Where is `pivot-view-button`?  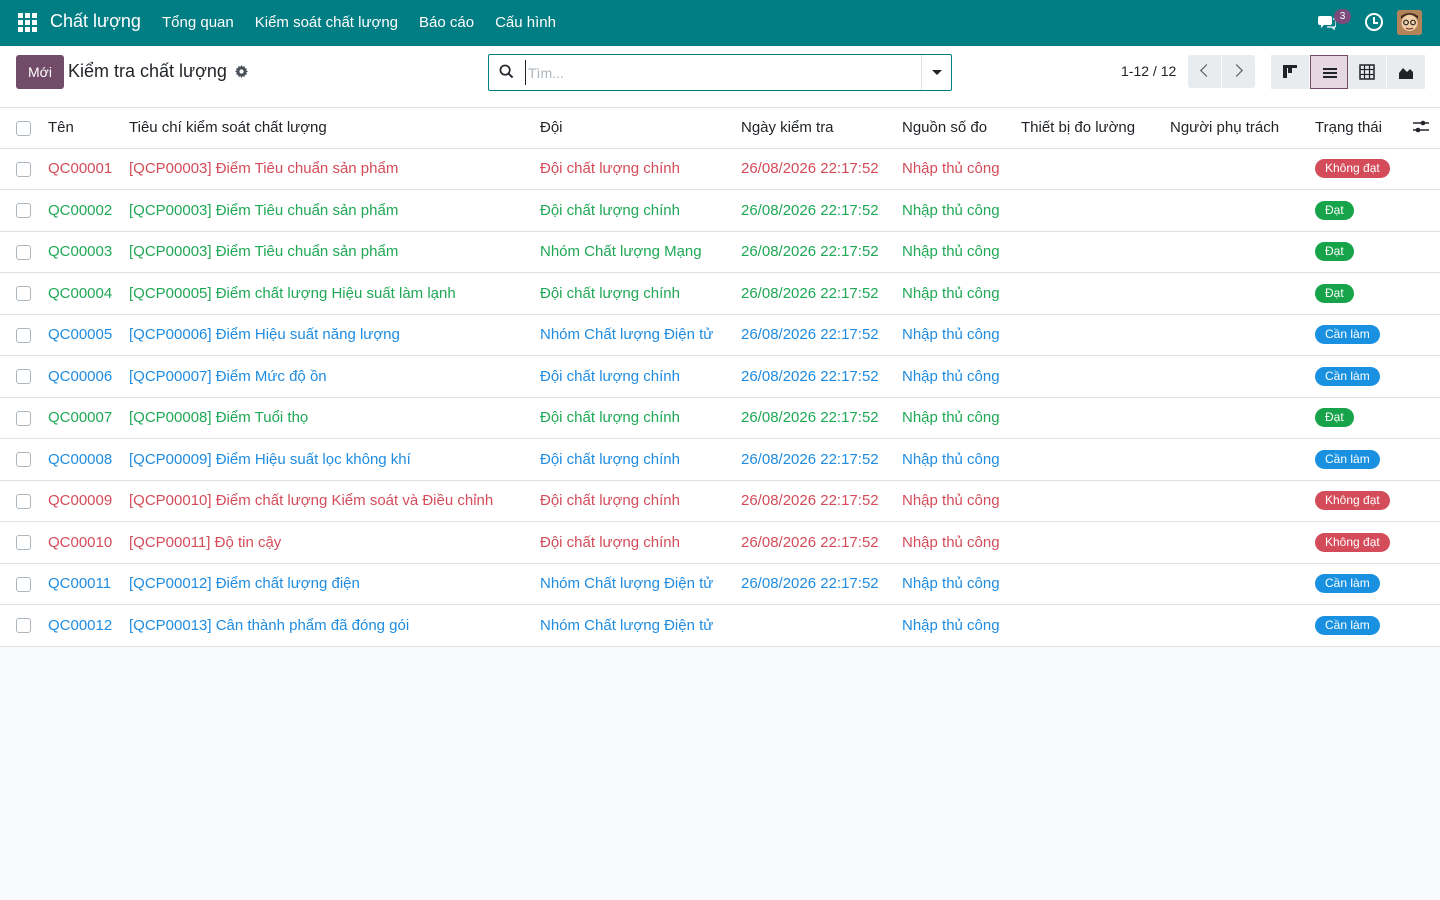
pivot-view-button is located at coordinates (1367, 72).